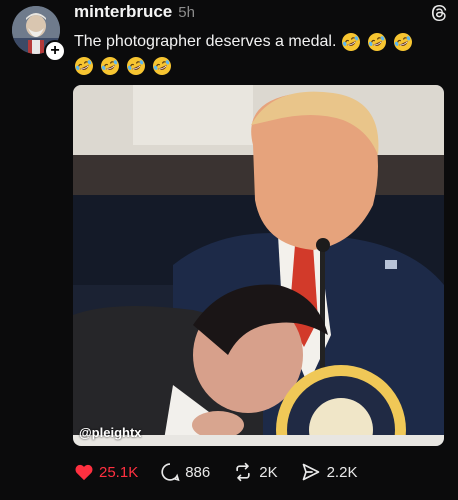 This screenshot has height=500, width=458. What do you see at coordinates (39, 34) in the screenshot?
I see `author-avatar: +` at bounding box center [39, 34].